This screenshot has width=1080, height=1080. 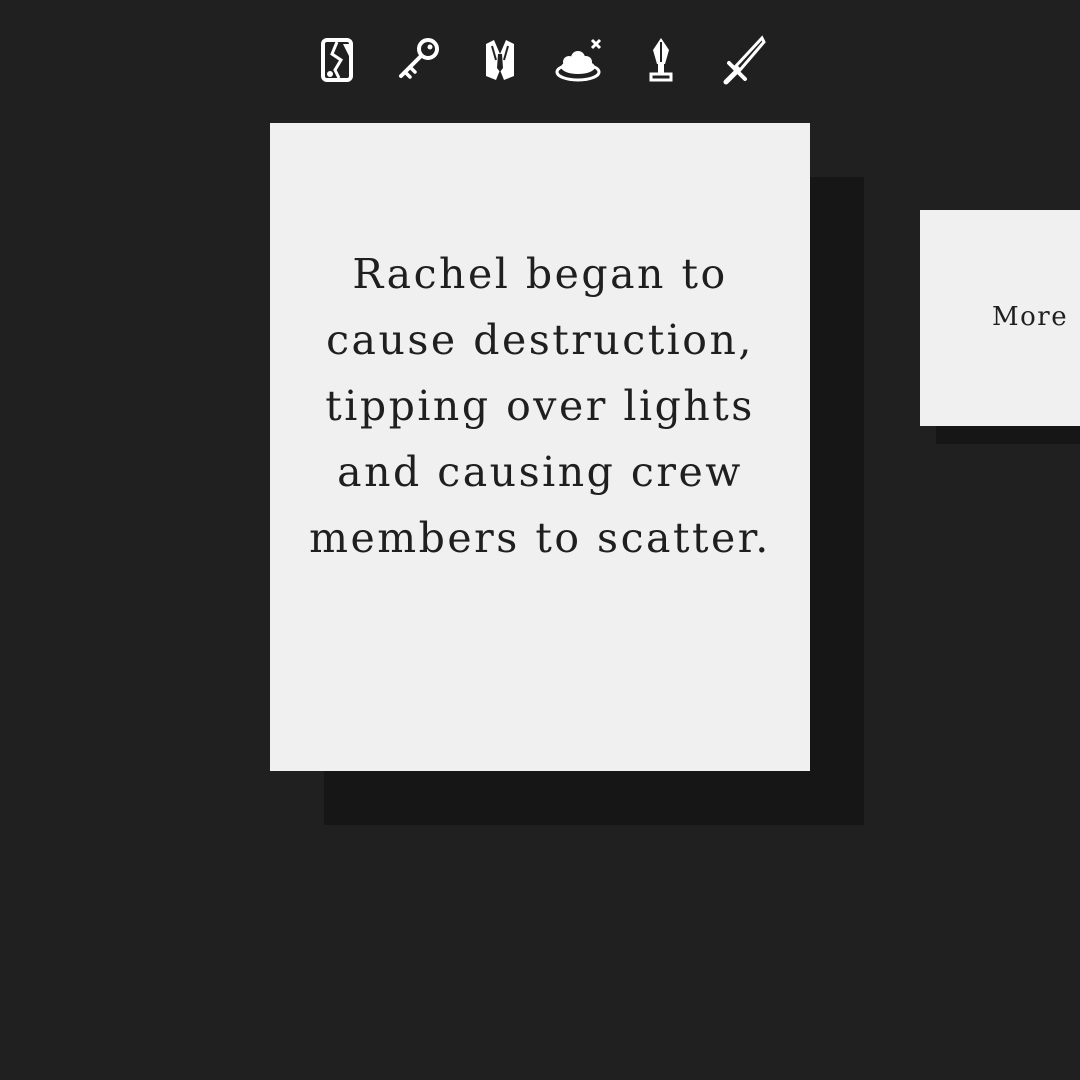 What do you see at coordinates (1030, 317) in the screenshot?
I see `more-label: More` at bounding box center [1030, 317].